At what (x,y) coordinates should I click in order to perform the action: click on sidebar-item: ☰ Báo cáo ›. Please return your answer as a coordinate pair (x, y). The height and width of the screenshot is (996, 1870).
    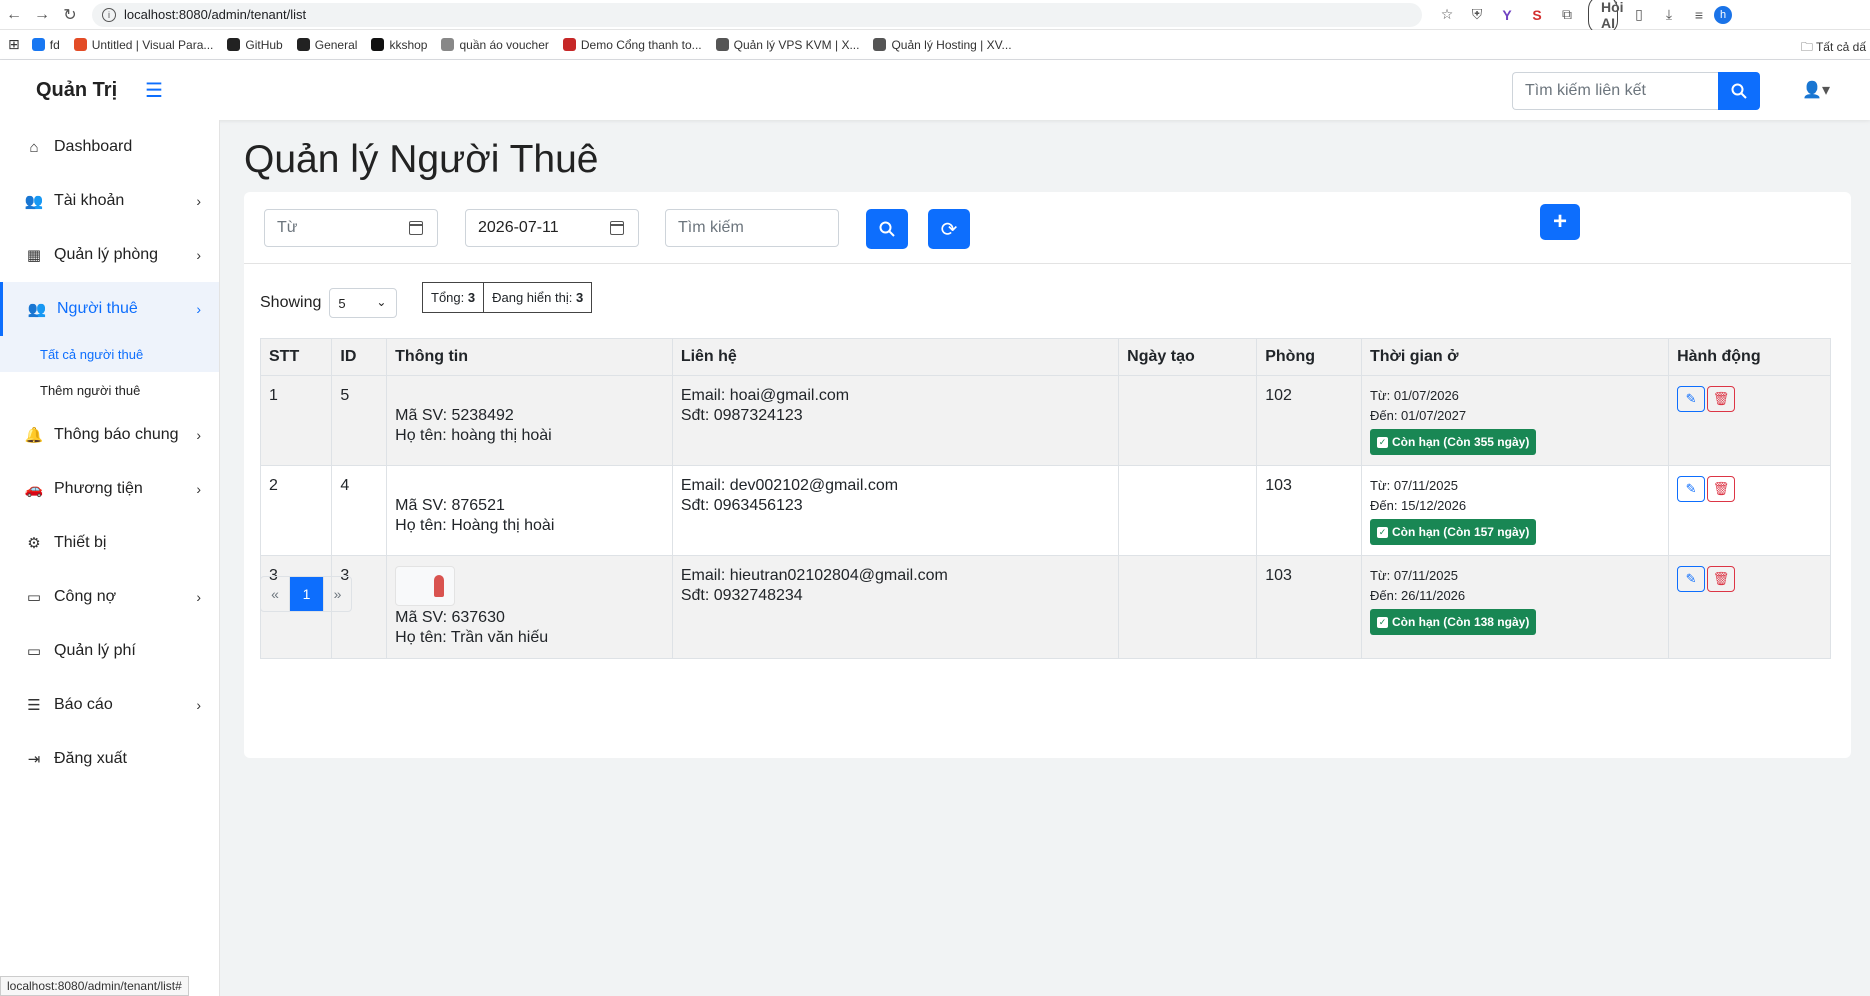
    Looking at the image, I should click on (109, 705).